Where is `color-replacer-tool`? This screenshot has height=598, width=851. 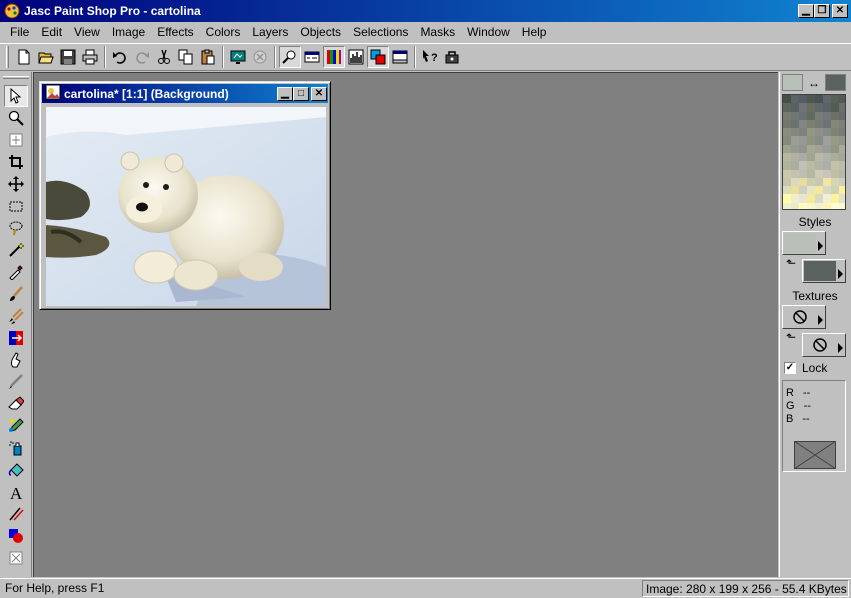 color-replacer-tool is located at coordinates (16, 338).